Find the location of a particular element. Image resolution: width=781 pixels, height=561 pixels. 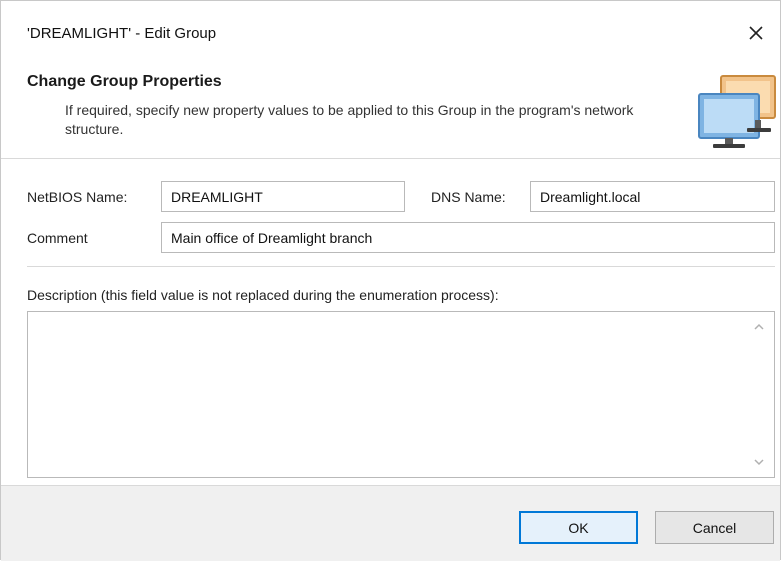

cancel-button: Cancel is located at coordinates (714, 527).